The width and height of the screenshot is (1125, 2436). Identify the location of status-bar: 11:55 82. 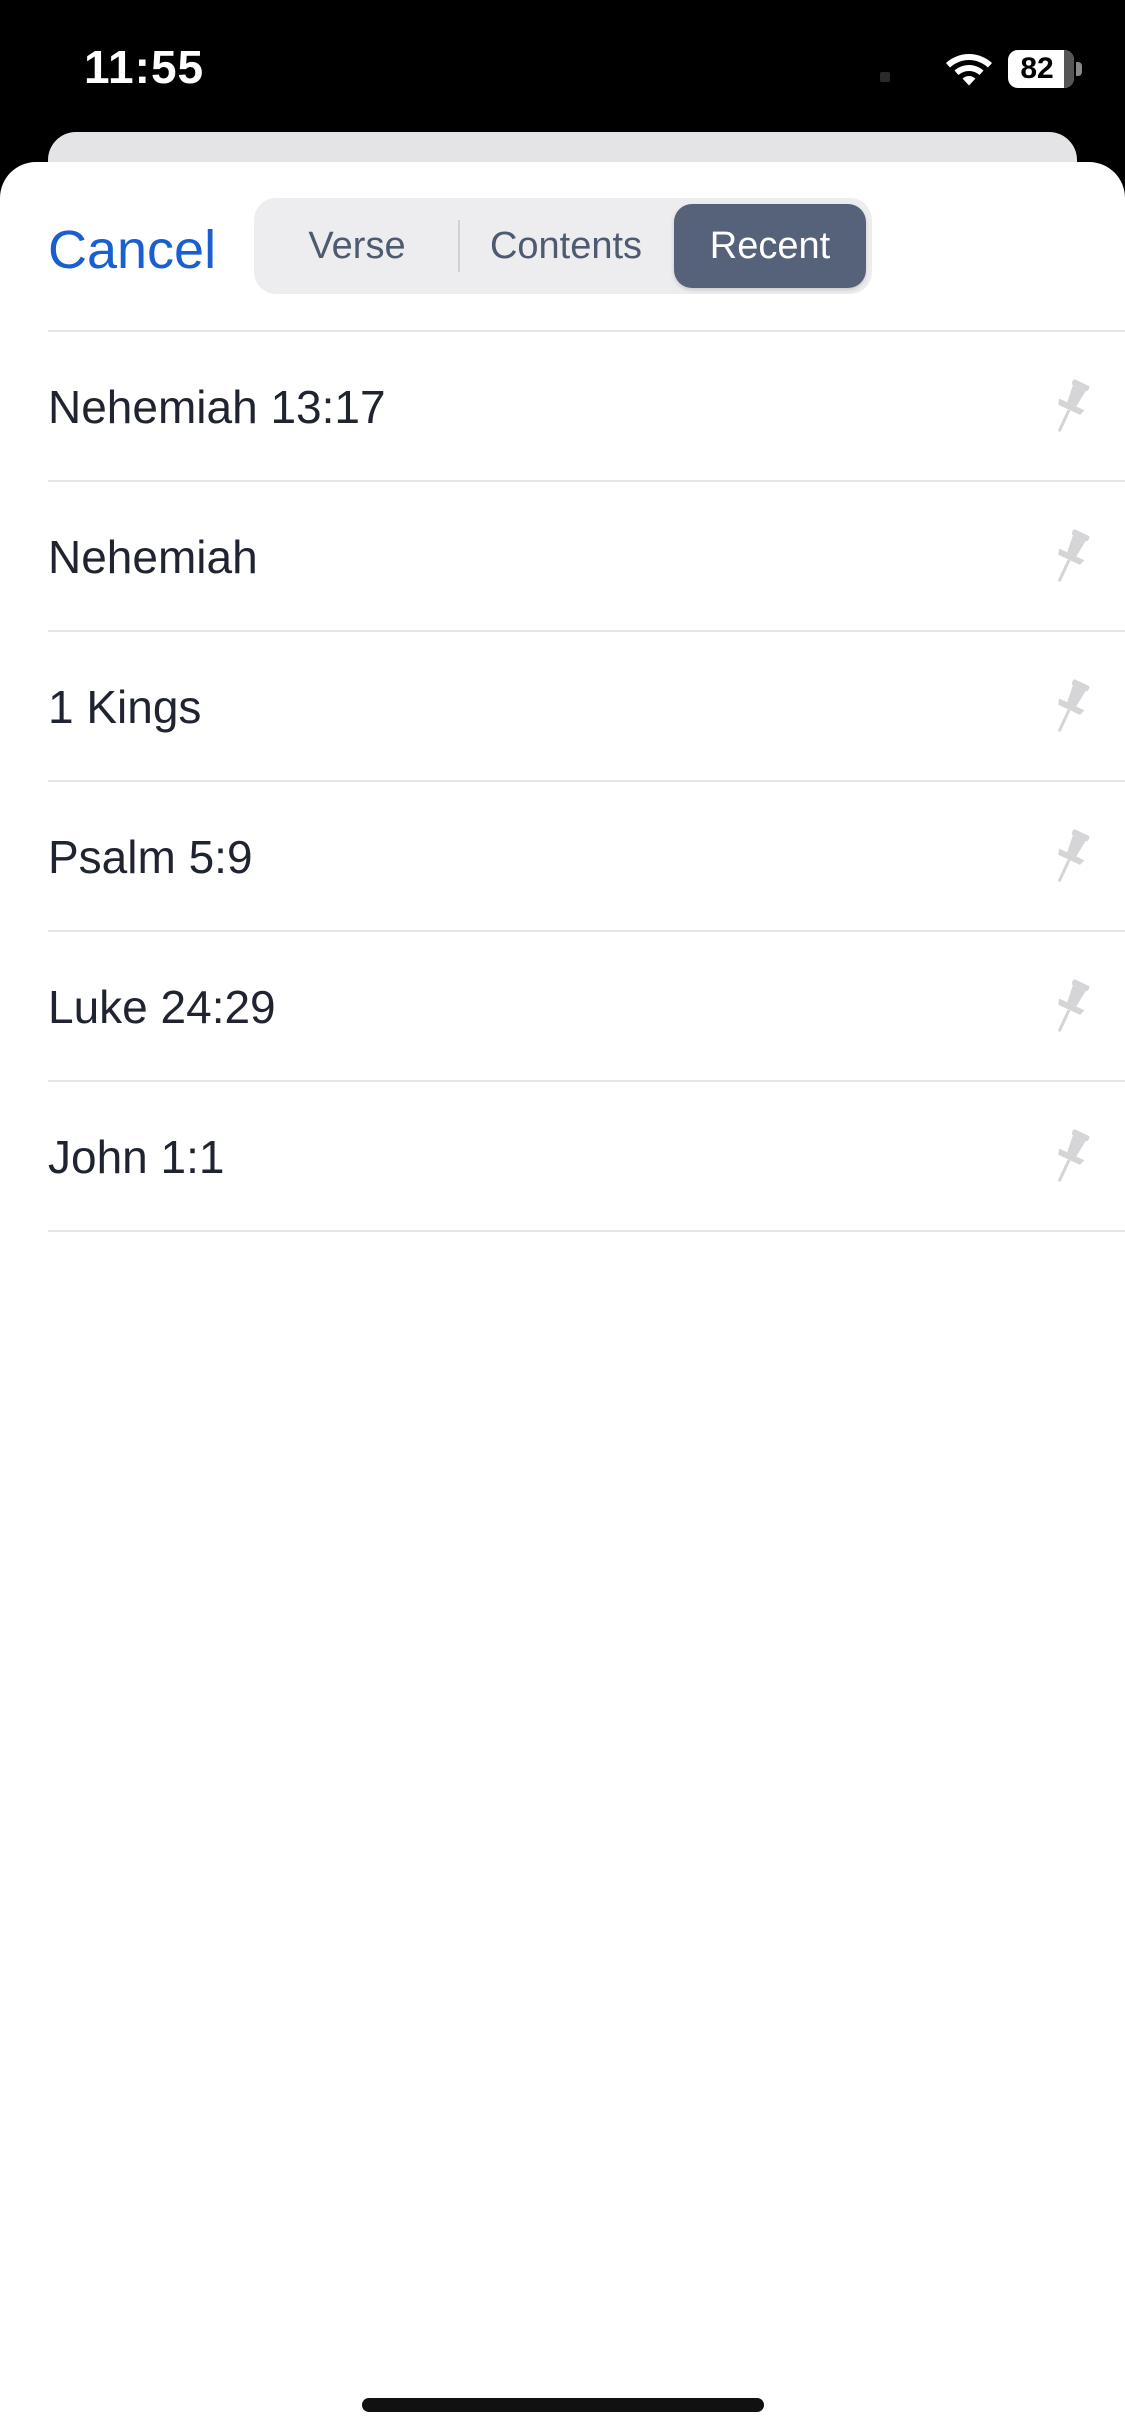
(562, 70).